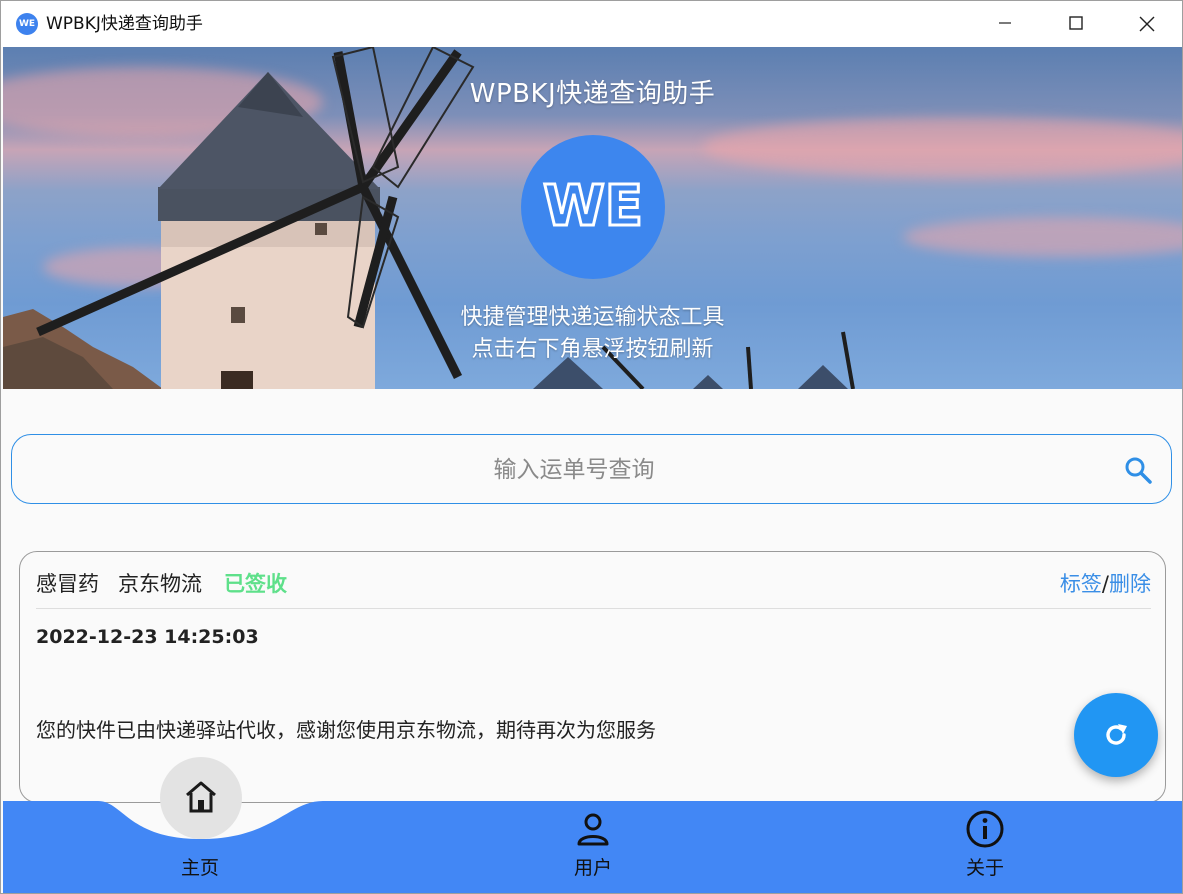  Describe the element at coordinates (593, 207) in the screenshot. I see `brand-logo: WE` at that location.